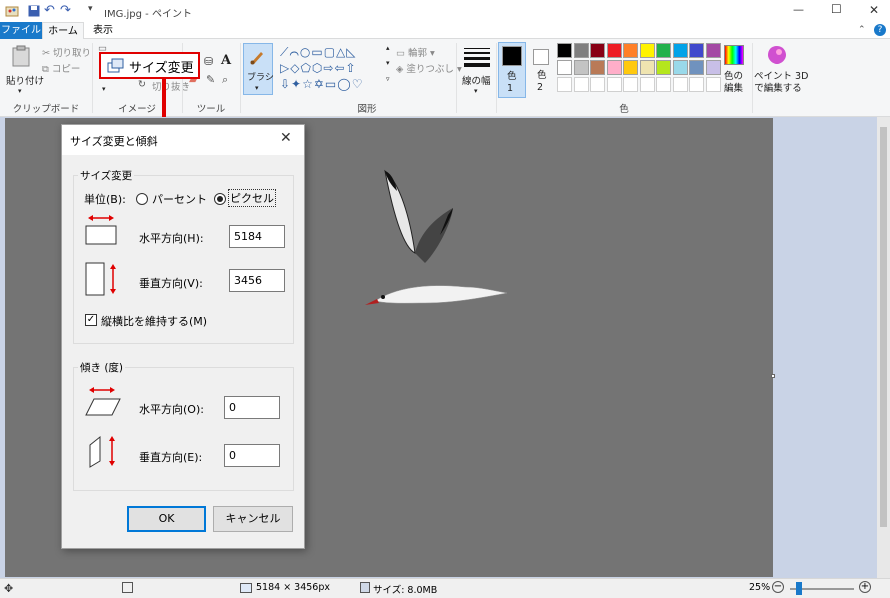 This screenshot has height=598, width=890. I want to click on resize-horizontal-input: 5184, so click(257, 236).